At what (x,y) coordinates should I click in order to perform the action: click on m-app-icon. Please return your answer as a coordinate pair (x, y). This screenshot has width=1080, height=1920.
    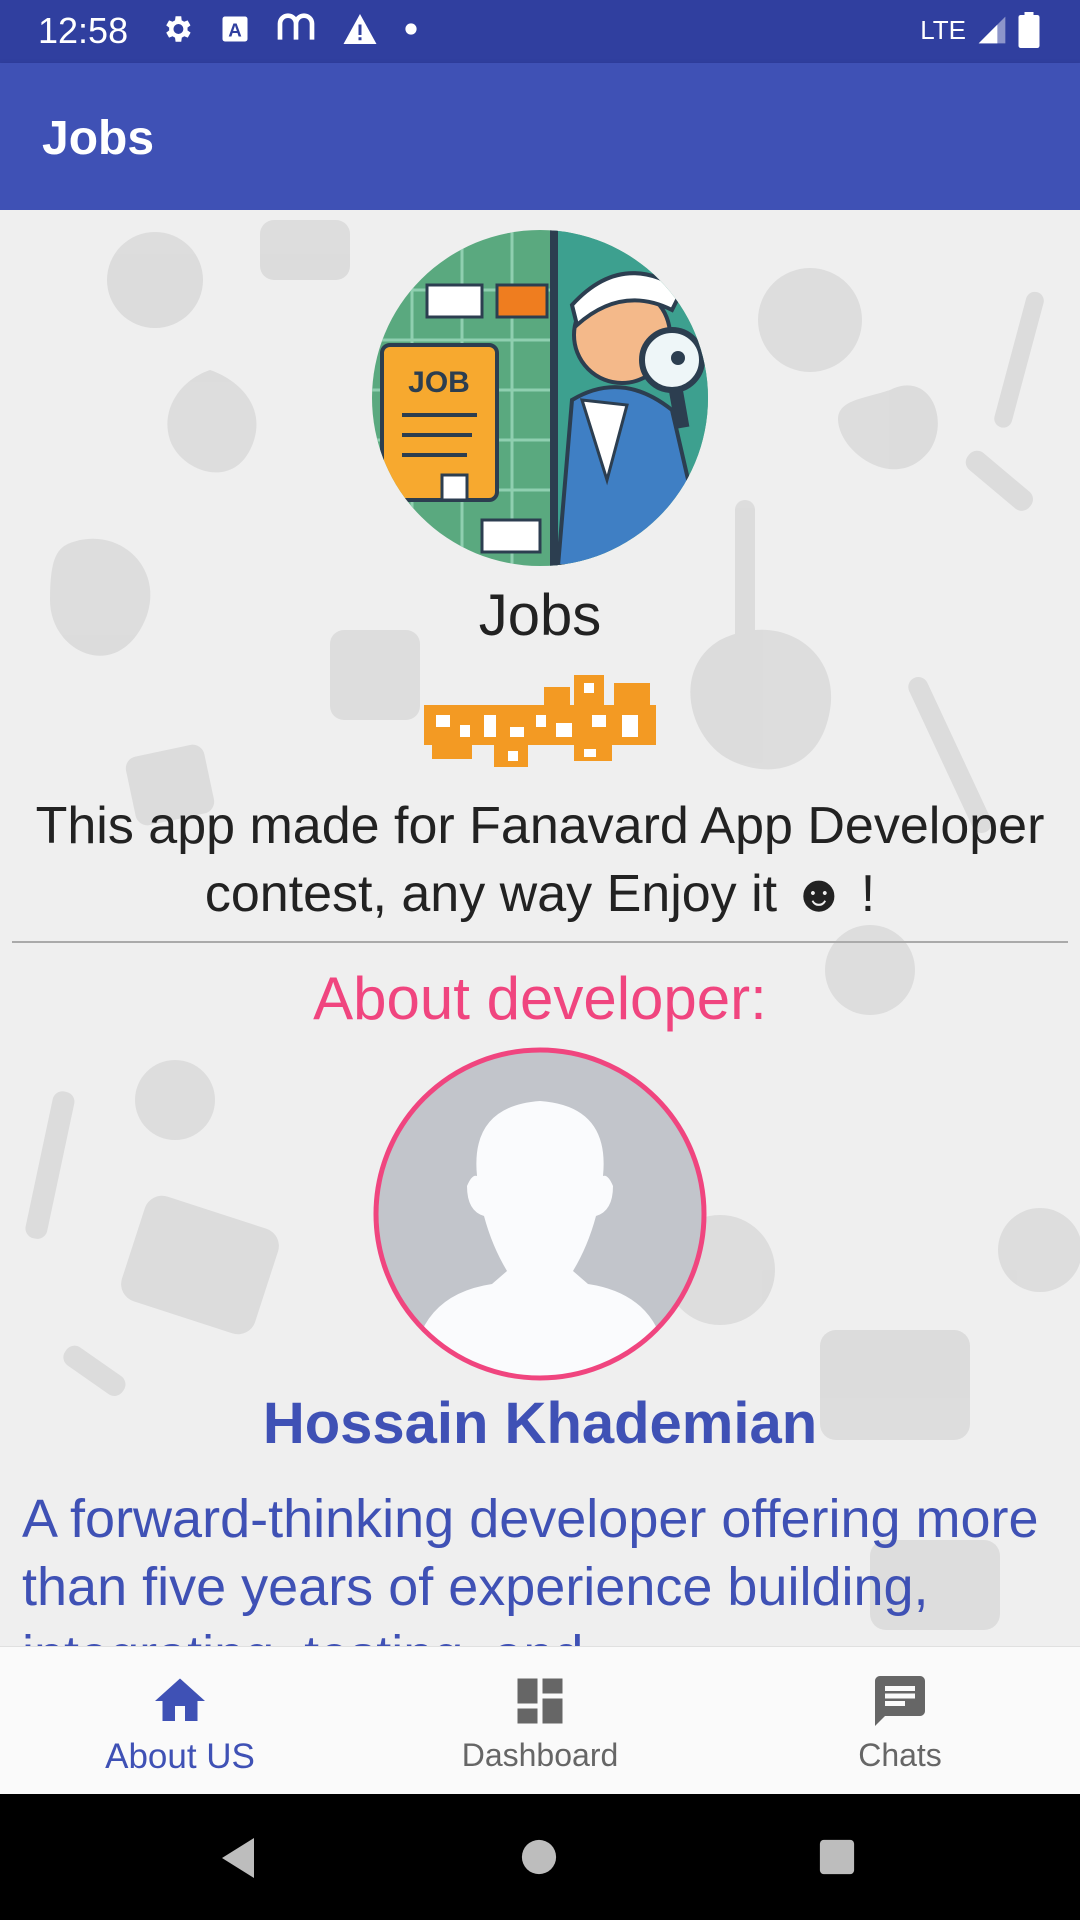
    Looking at the image, I should click on (296, 26).